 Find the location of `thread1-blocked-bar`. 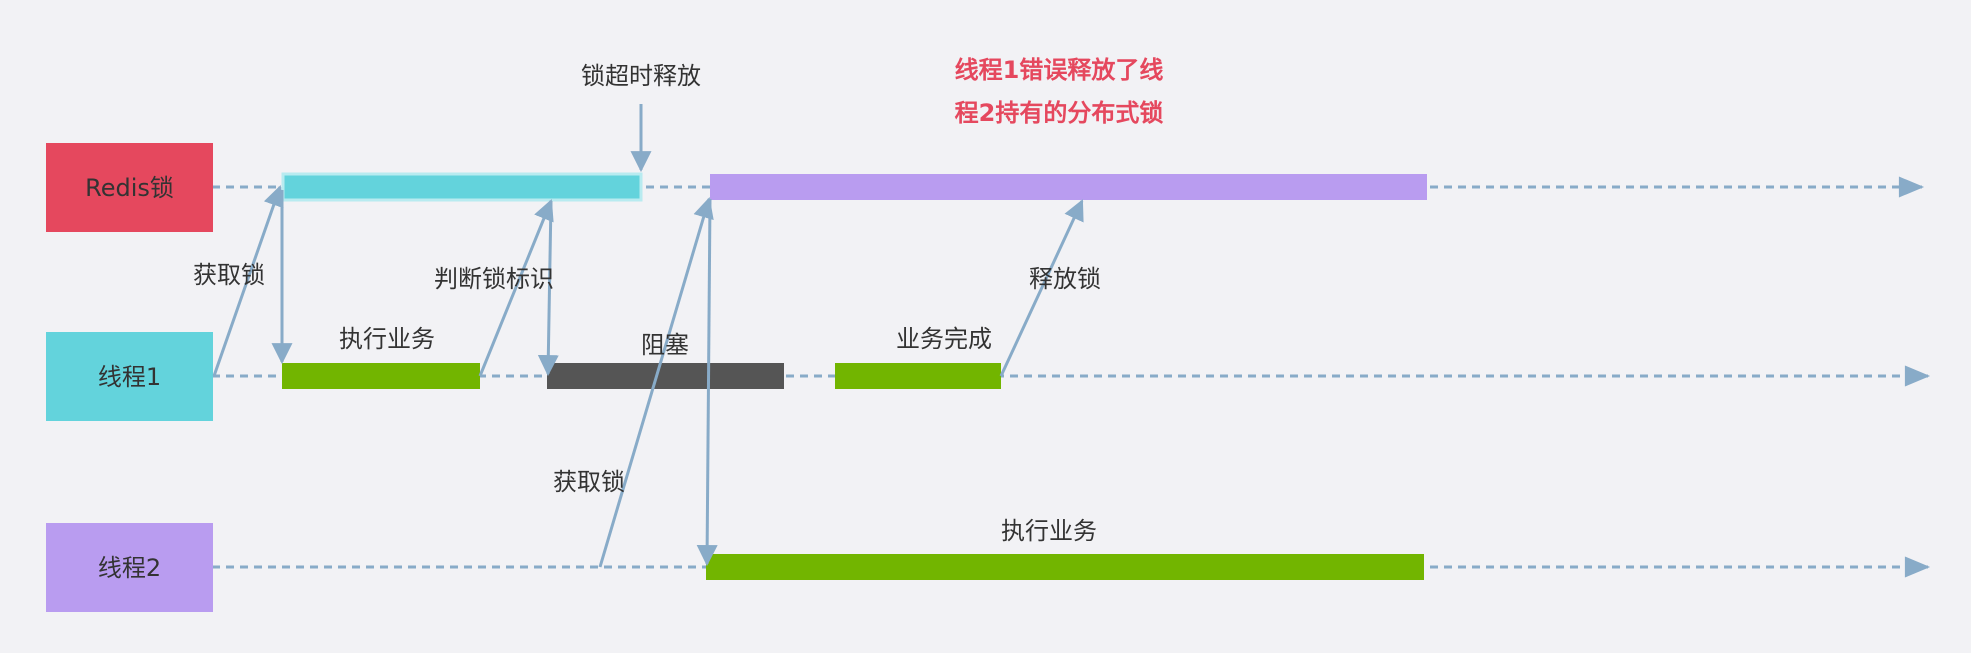

thread1-blocked-bar is located at coordinates (665, 376).